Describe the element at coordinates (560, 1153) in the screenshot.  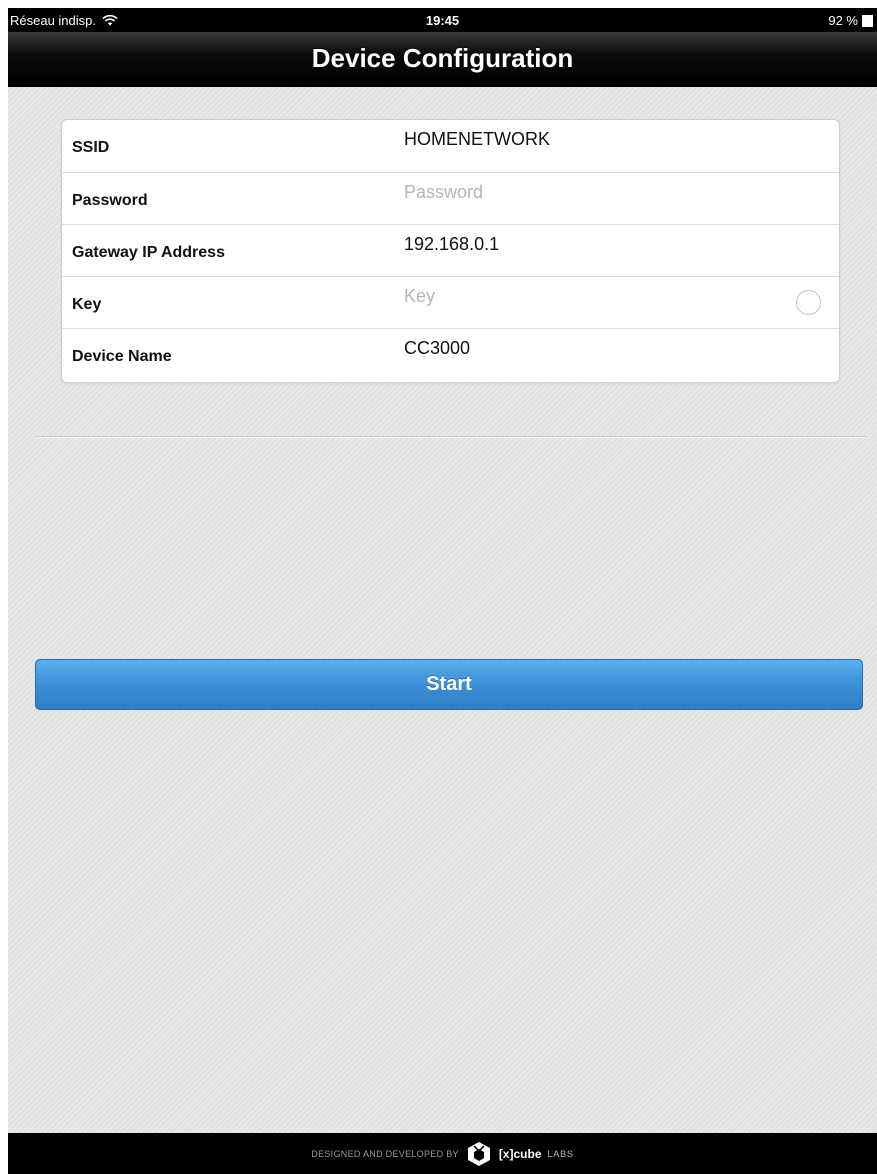
I see `brand-suffix: LABS` at that location.